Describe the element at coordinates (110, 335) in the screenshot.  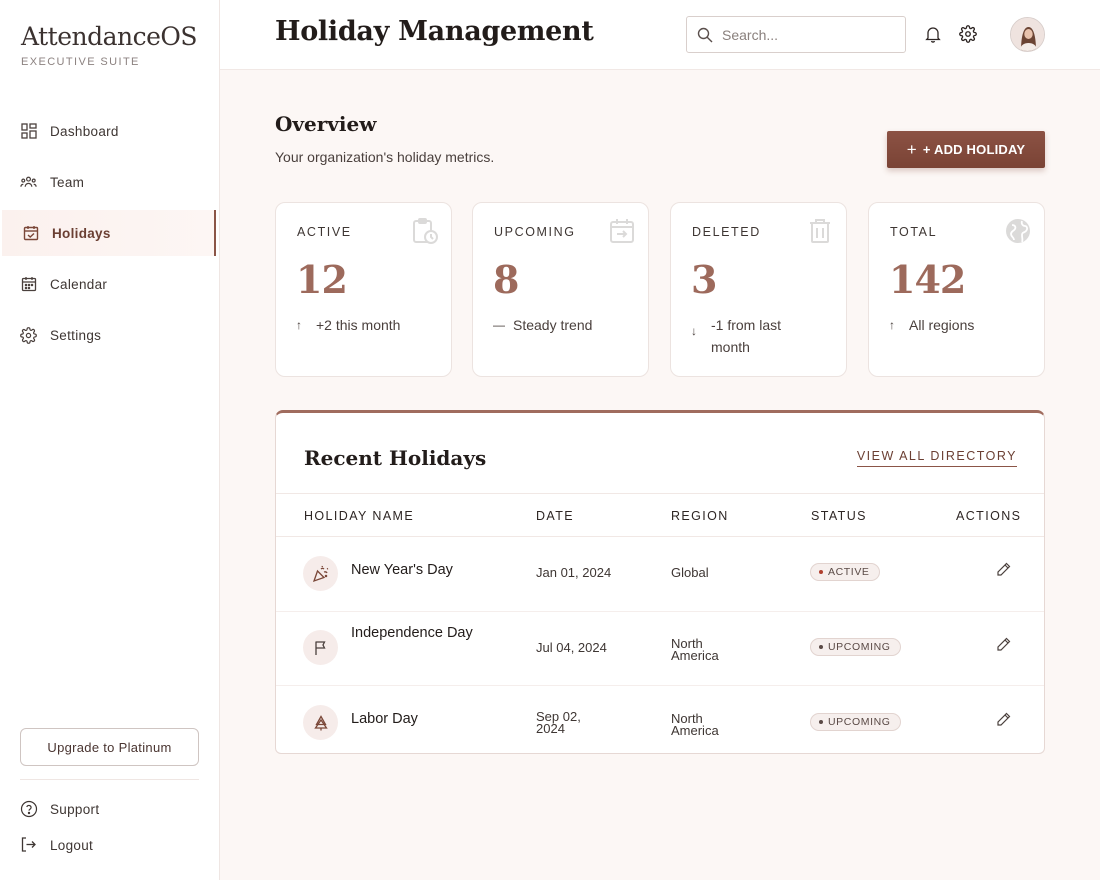
I see `sidebar-item-settings: Settings` at that location.